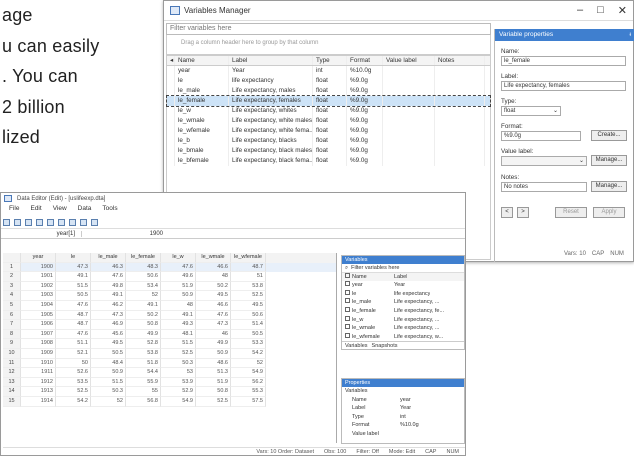  Describe the element at coordinates (403, 425) in the screenshot. I see `property-row: Format %10.0g` at that location.